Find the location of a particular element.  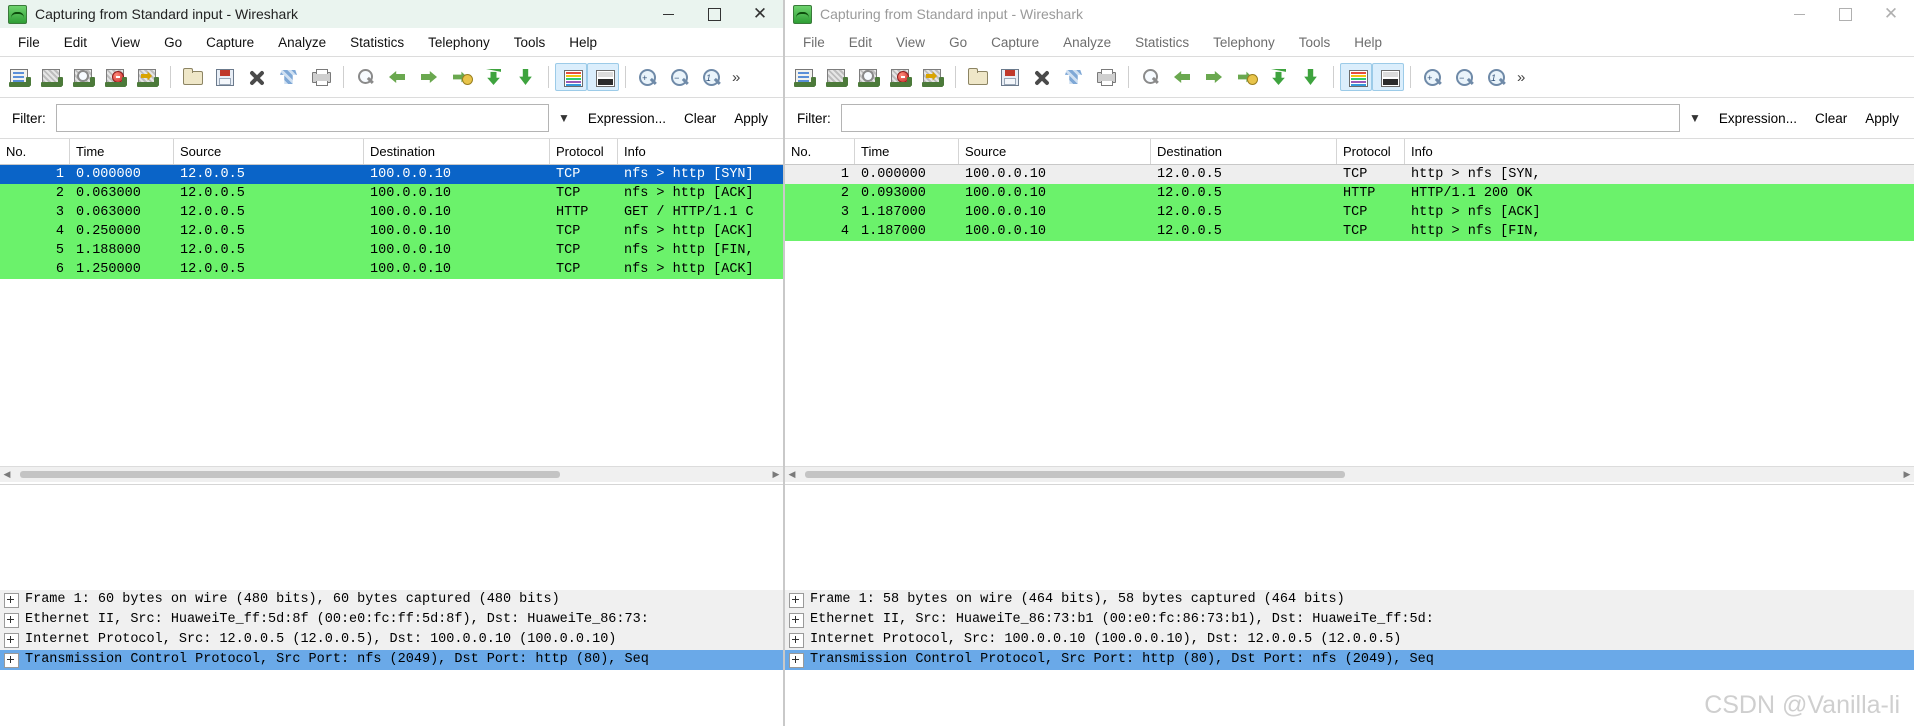

menu-analyze: Analyze is located at coordinates (1087, 42).